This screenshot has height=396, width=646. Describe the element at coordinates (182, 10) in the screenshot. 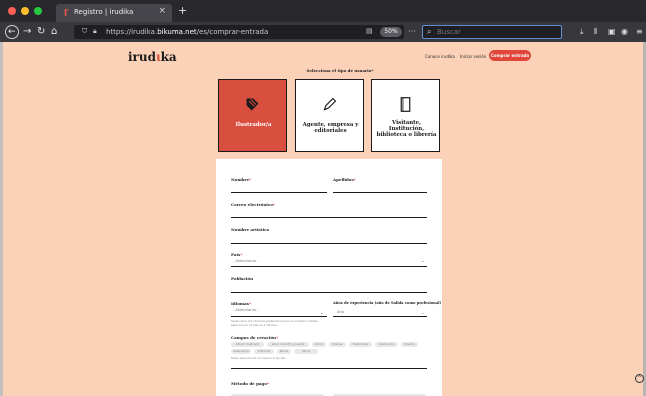

I see `new-tab-button: +` at that location.